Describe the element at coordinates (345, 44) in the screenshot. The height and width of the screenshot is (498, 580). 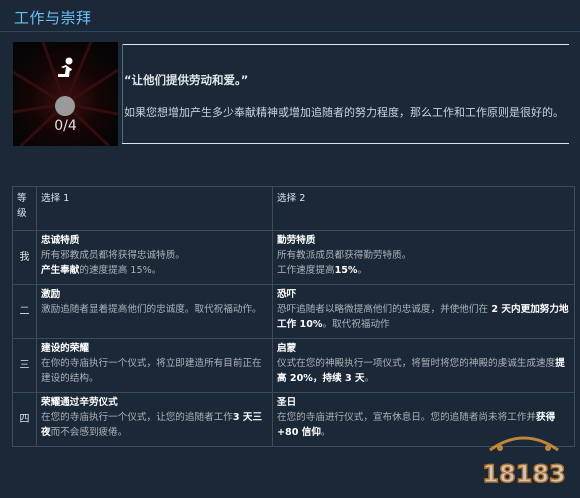
I see `description-top-rule` at that location.